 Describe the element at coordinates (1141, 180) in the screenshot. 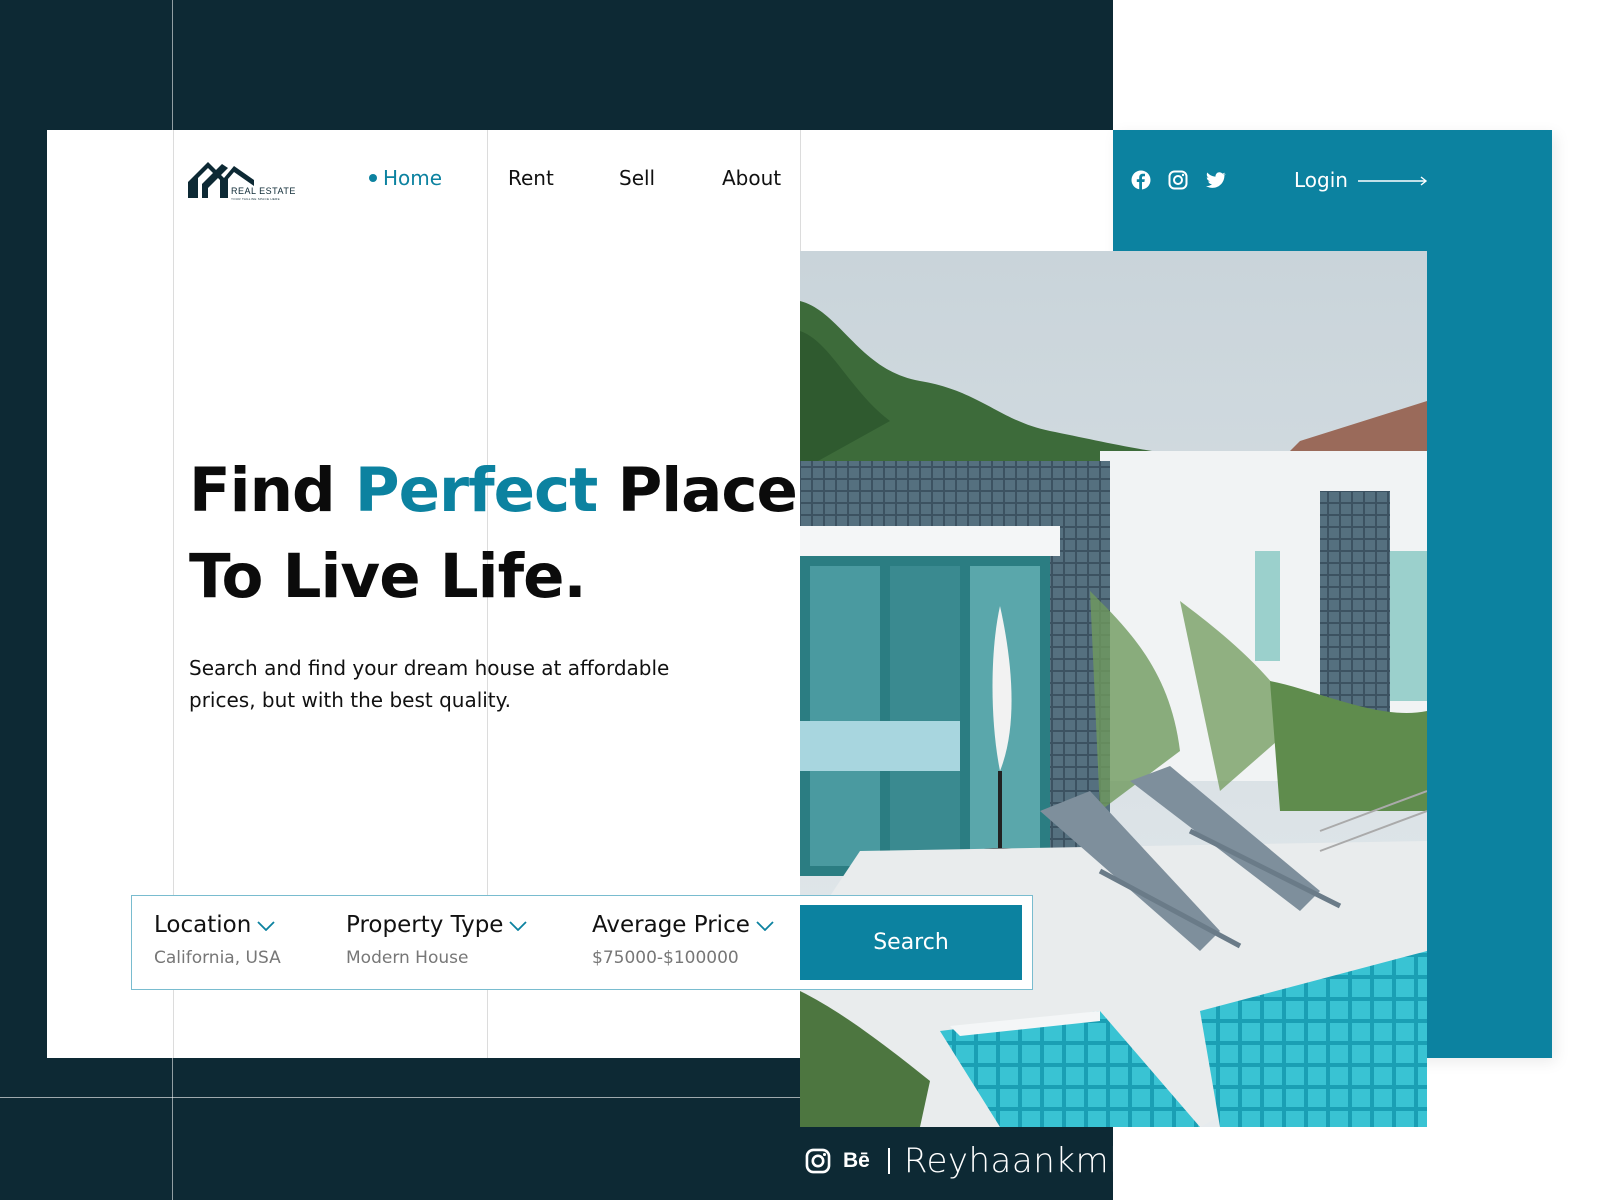

I see `facebook-icon` at that location.